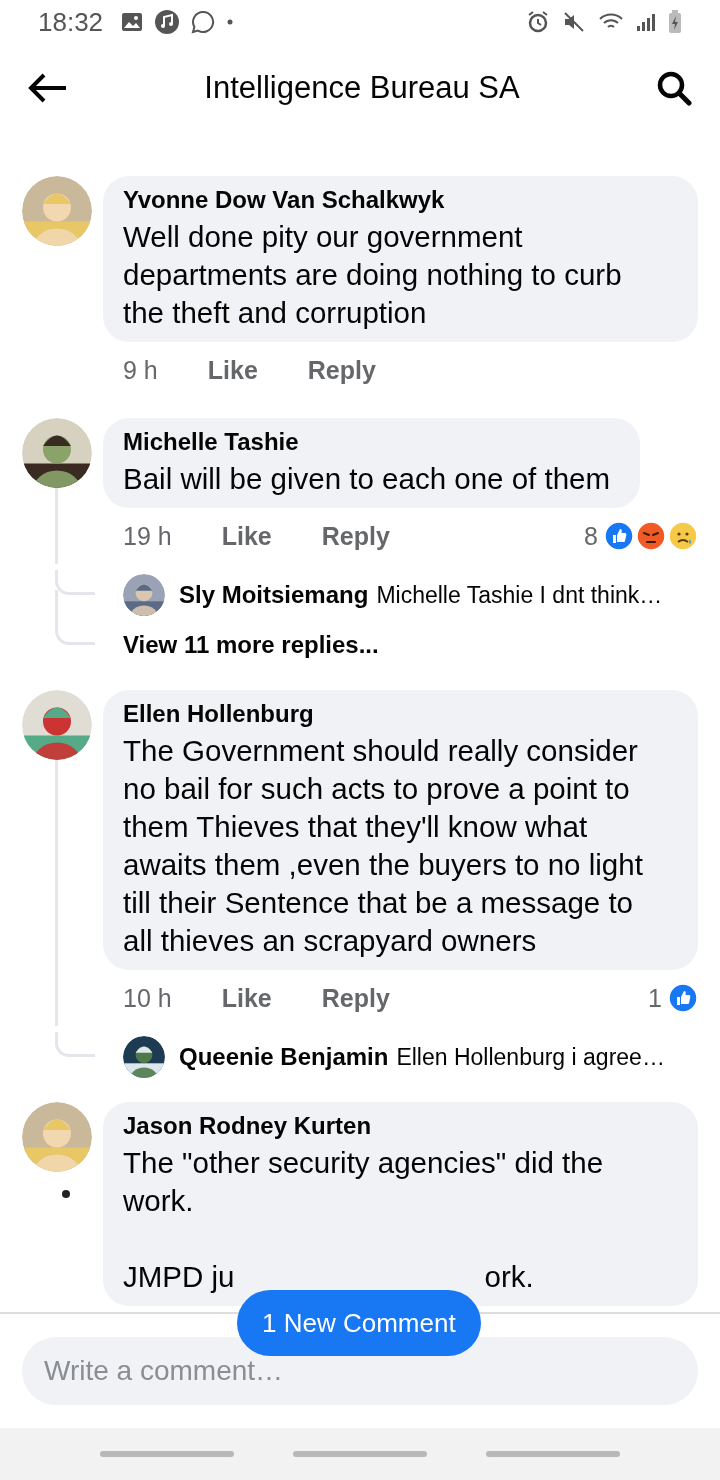 This screenshot has width=720, height=1480. I want to click on comment-author: Ellen Hollenburg, so click(395, 714).